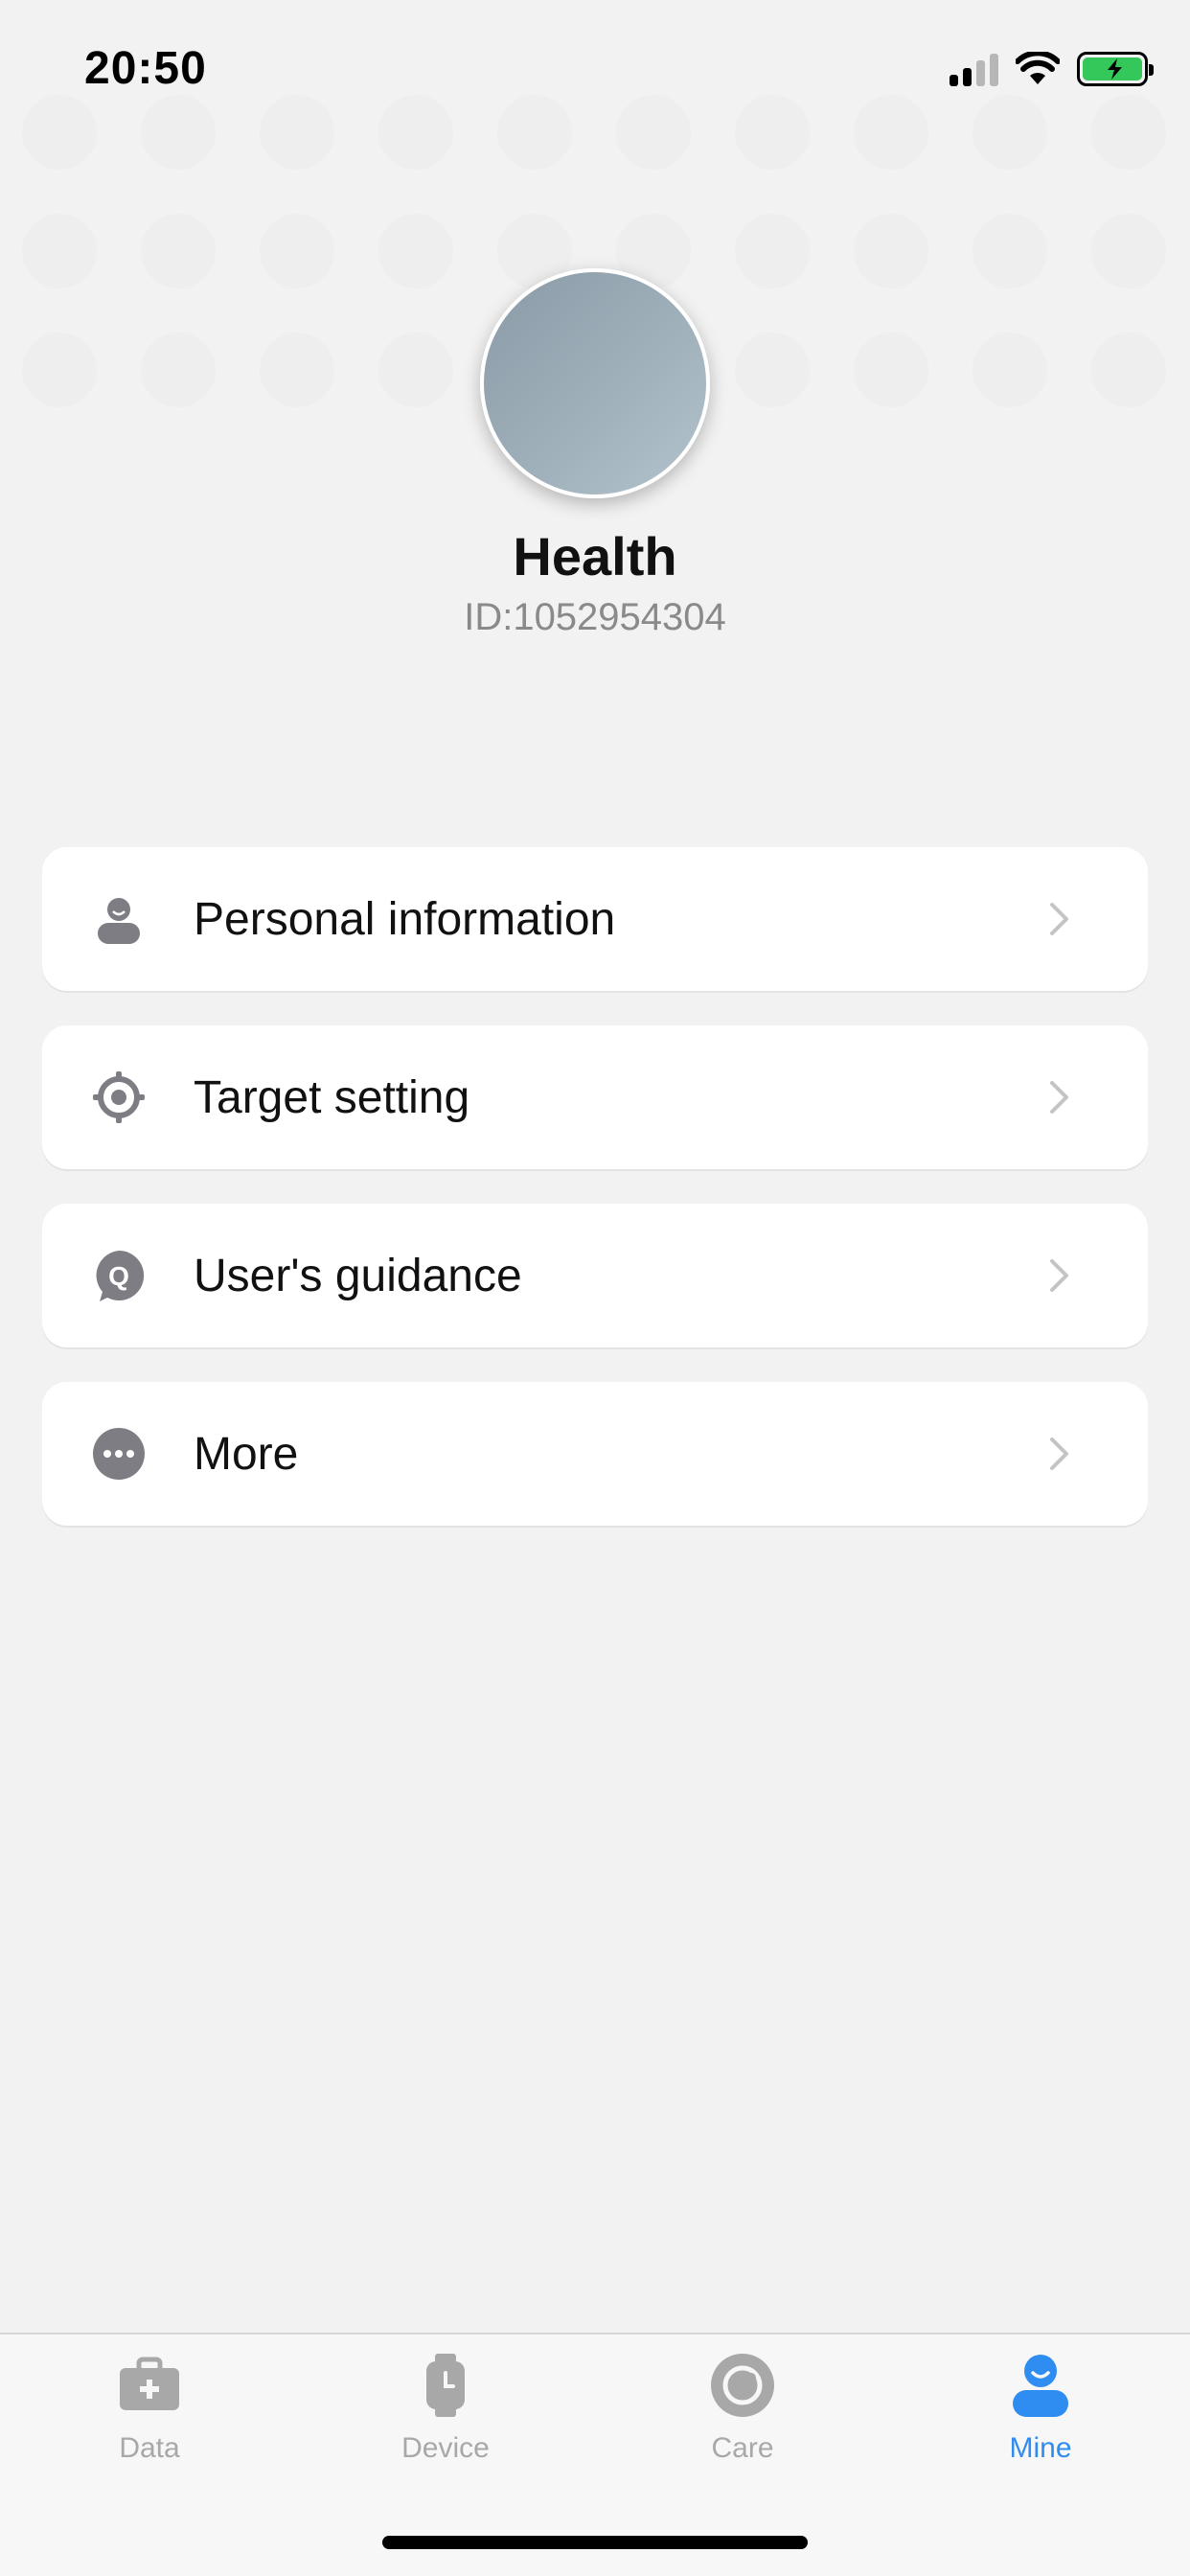  I want to click on tab-data: Data, so click(150, 2408).